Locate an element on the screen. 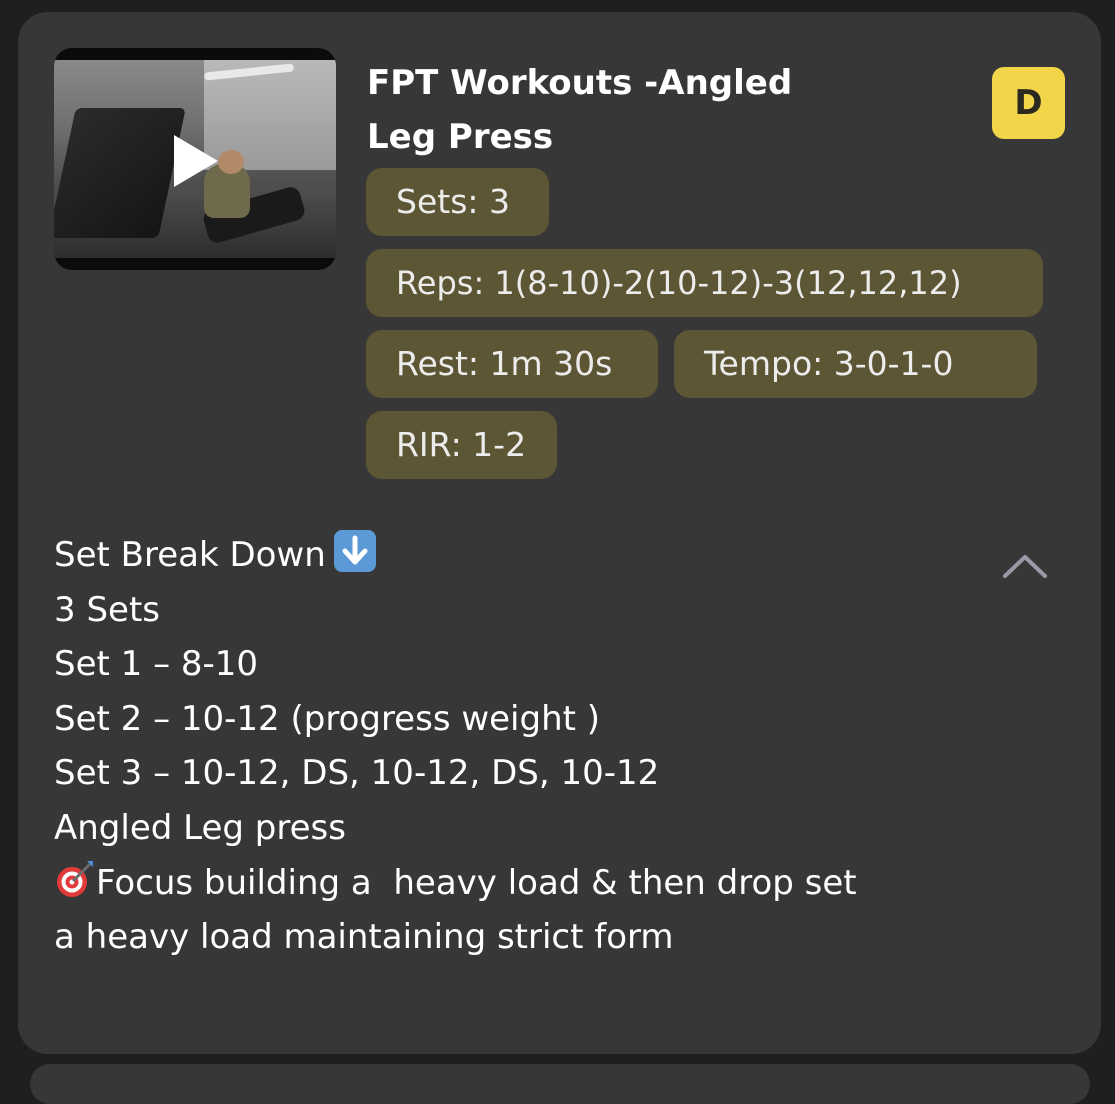 This screenshot has width=1115, height=1104. description-line: Angled Leg press is located at coordinates (200, 827).